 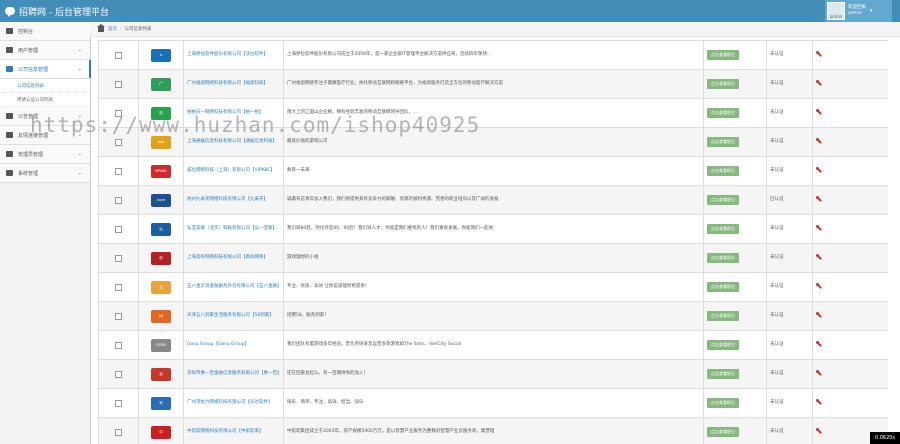 I want to click on sidebar-item-users: 用户管理 ⌄, so click(x=45, y=50).